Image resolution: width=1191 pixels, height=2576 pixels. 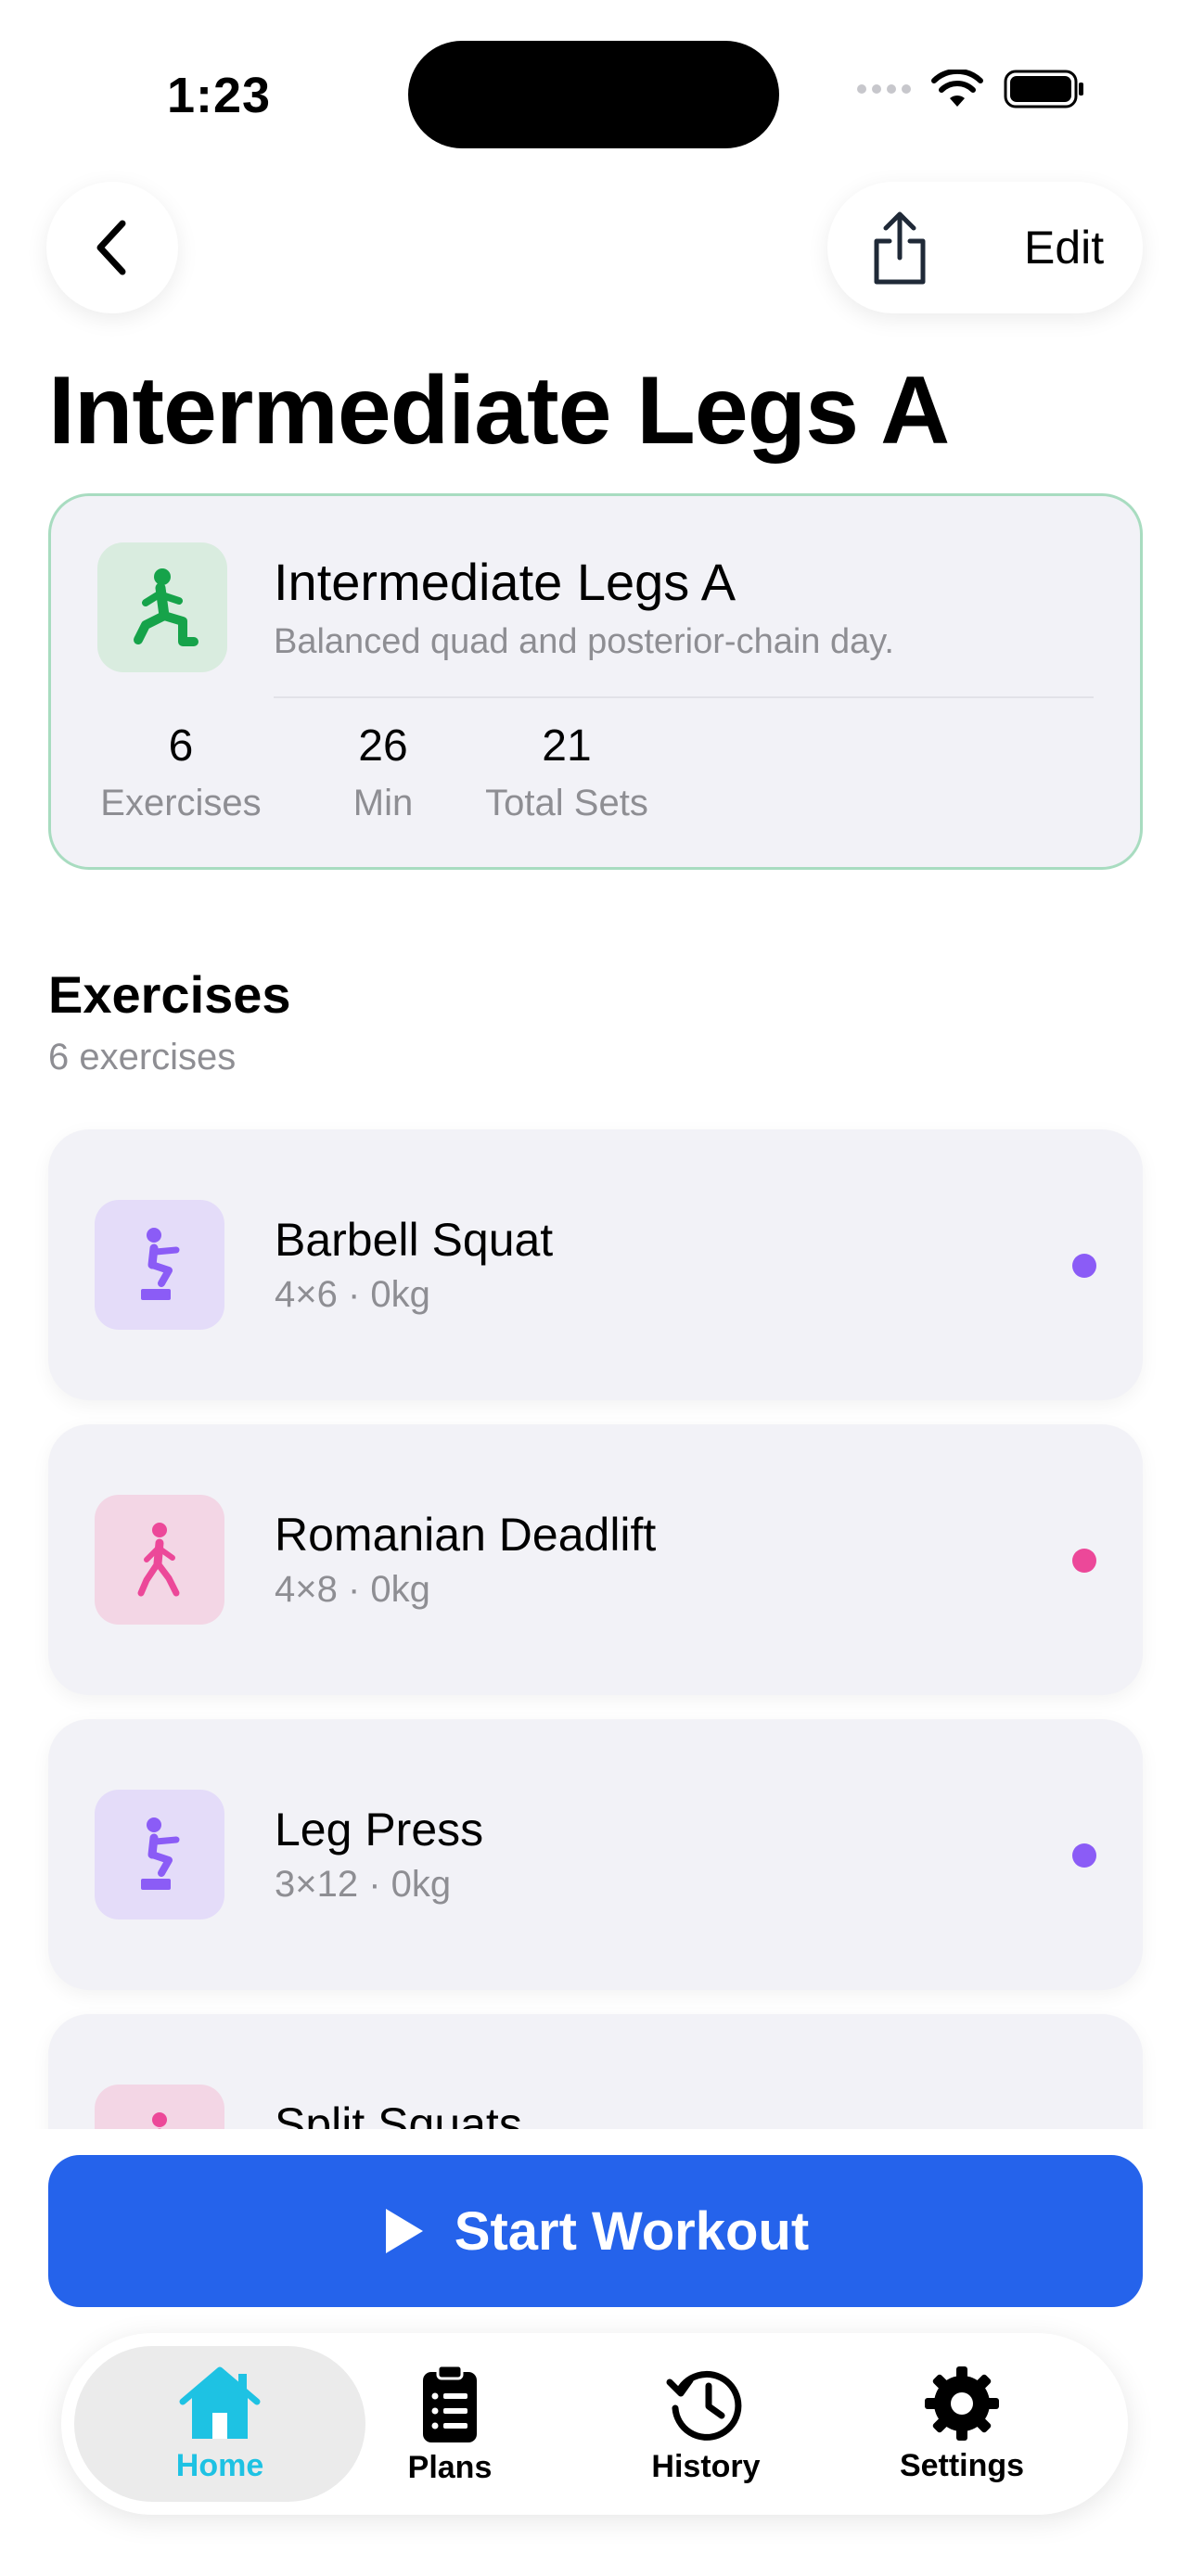 I want to click on chevron-left-icon, so click(x=111, y=248).